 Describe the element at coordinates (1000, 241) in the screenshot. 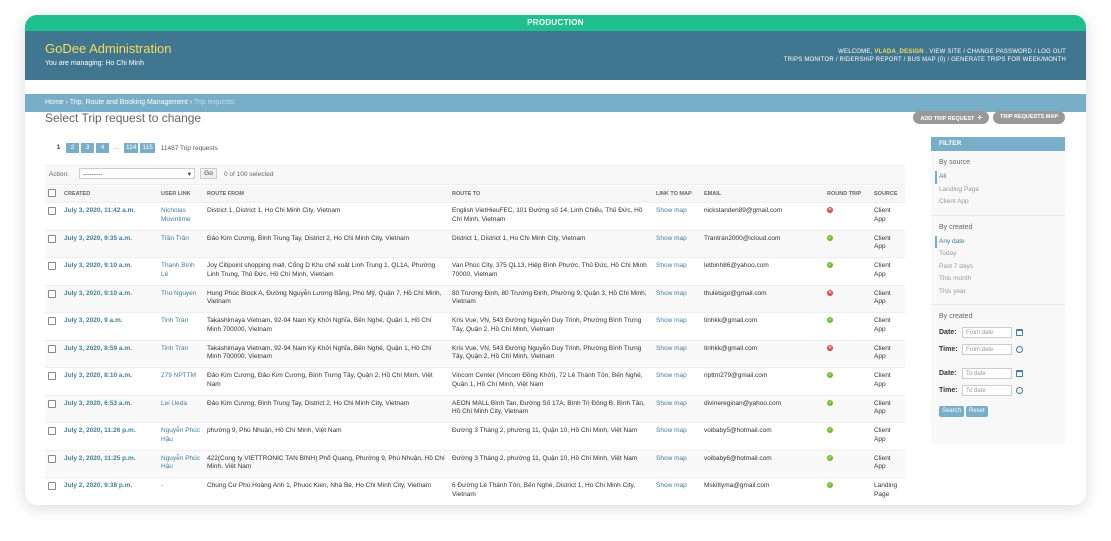

I see `filter-option: Any date` at that location.